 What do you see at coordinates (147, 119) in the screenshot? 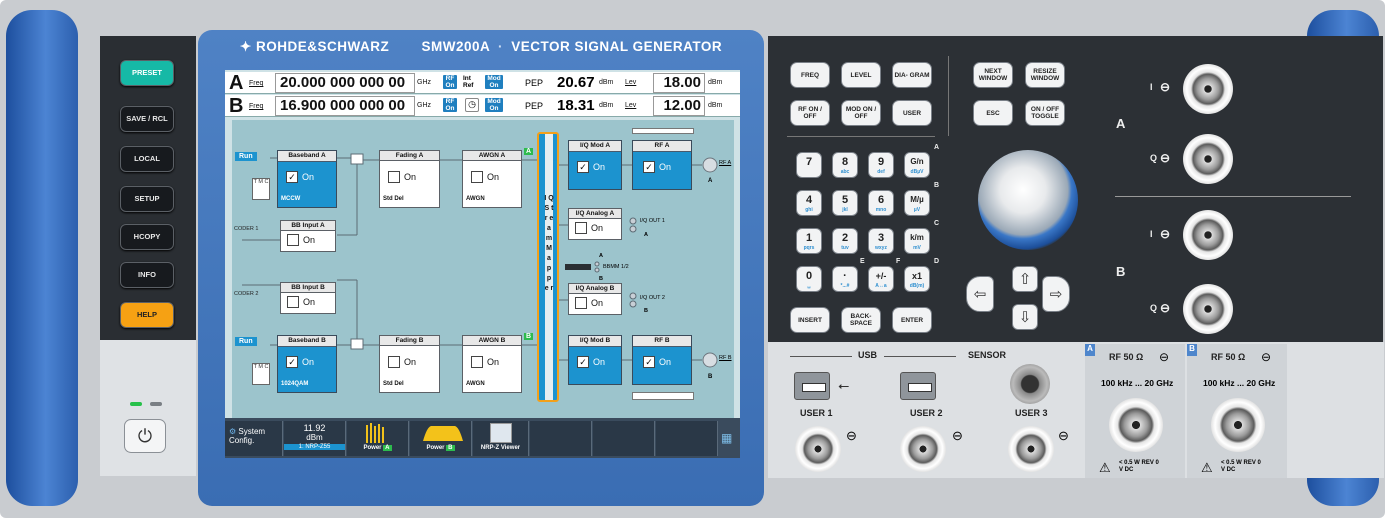
I see `save-rcl-button: SAVE / RCL` at bounding box center [147, 119].